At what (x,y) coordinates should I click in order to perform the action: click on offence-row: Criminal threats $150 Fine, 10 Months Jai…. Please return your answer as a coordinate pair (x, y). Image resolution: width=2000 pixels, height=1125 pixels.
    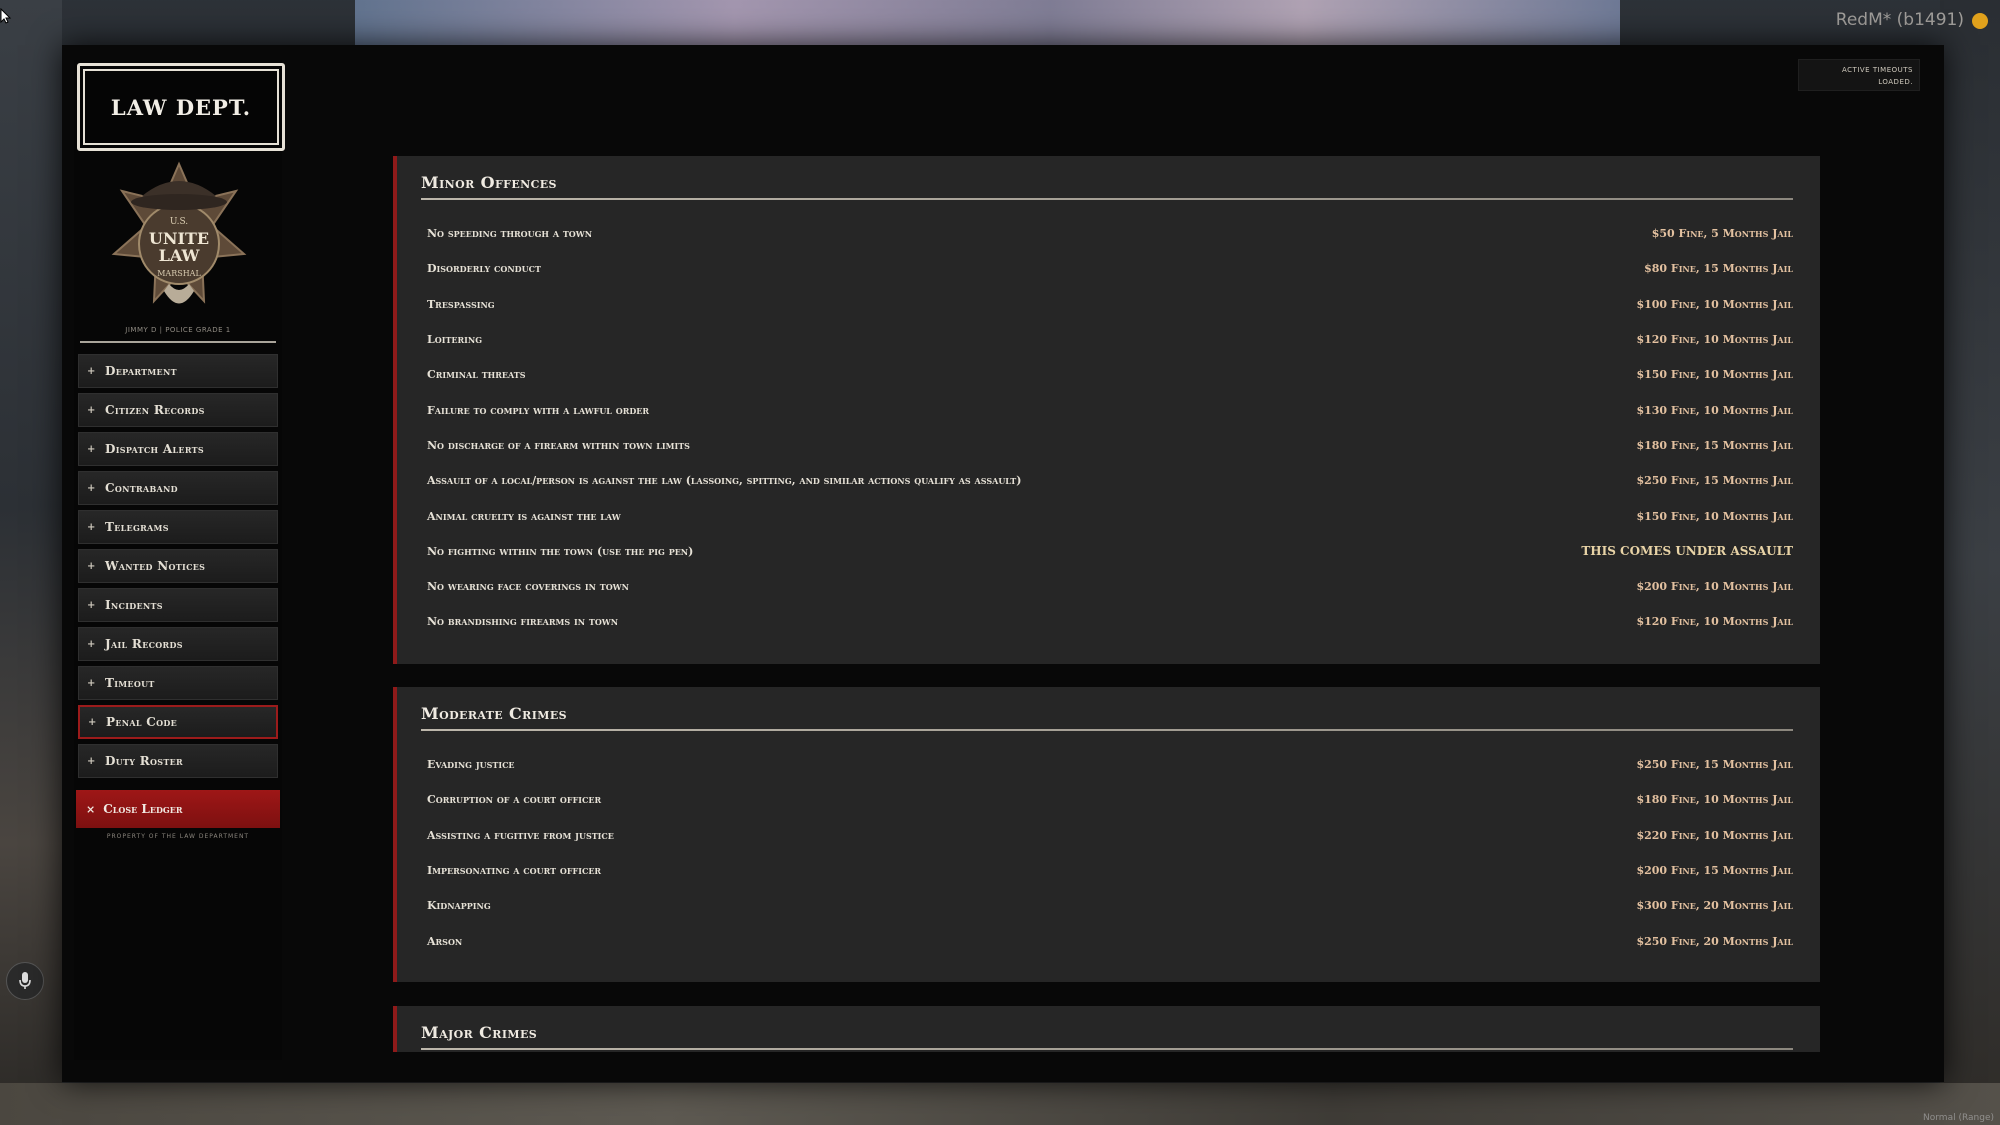
    Looking at the image, I should click on (1110, 374).